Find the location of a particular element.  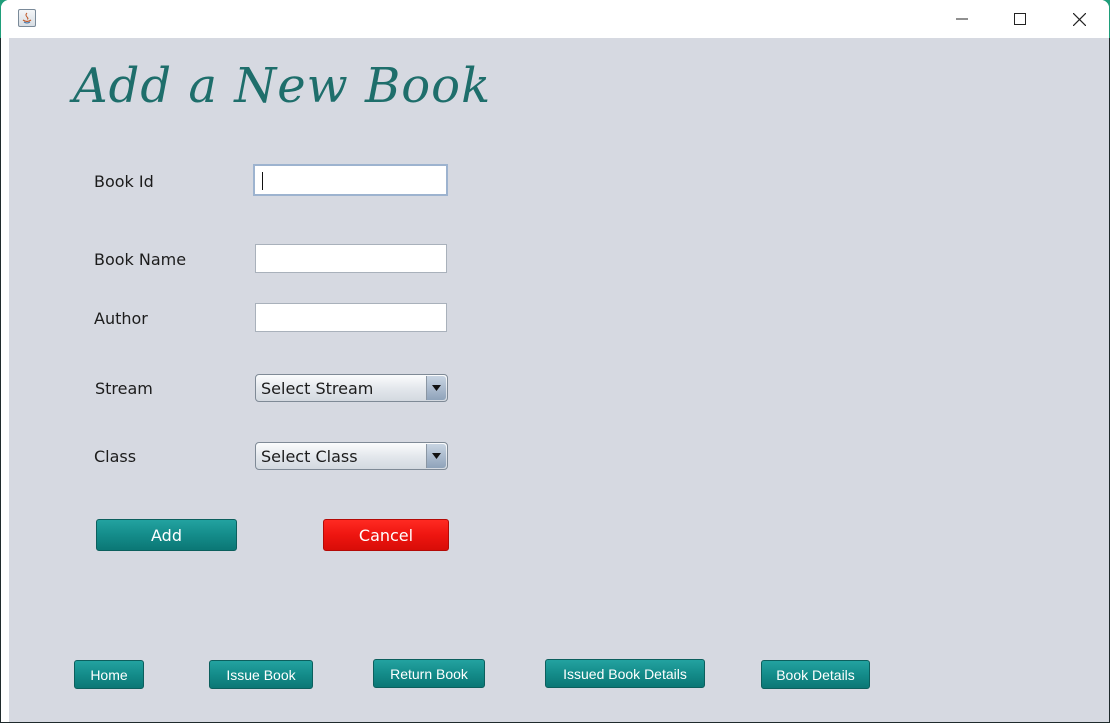

nav-issued-book-details-button: Issued Book Details is located at coordinates (625, 673).